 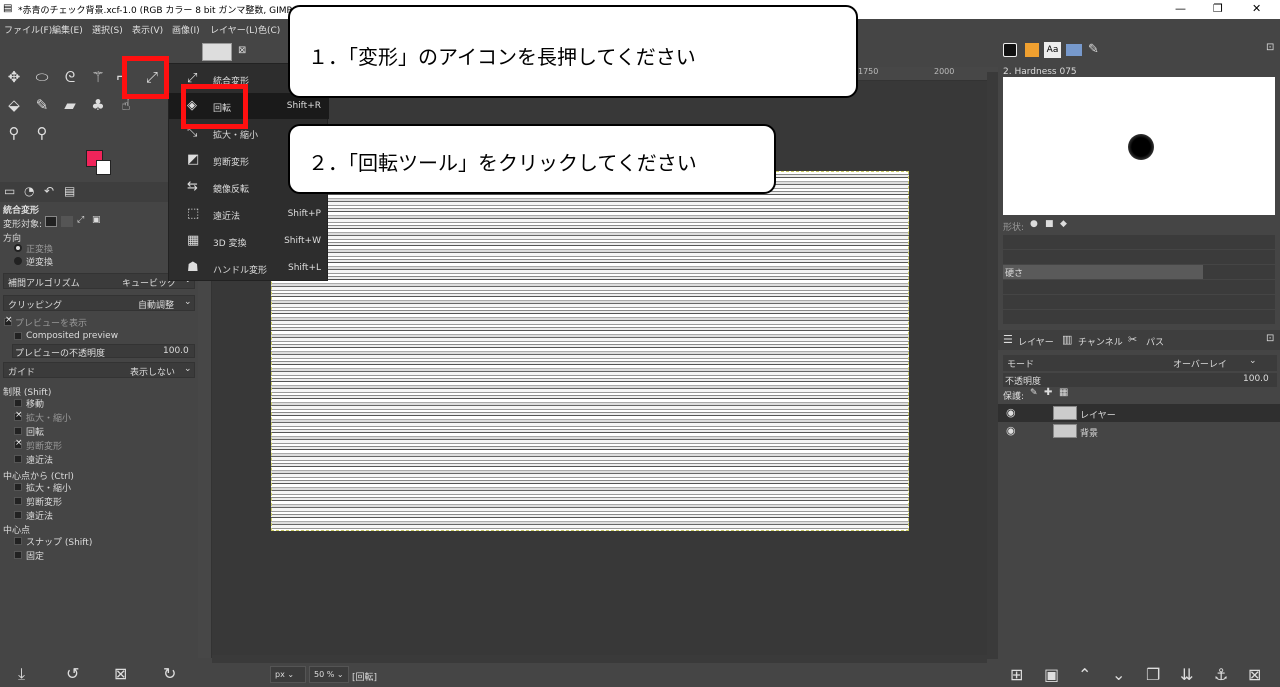 I want to click on shape-square-icon: ■, so click(x=1049, y=224).